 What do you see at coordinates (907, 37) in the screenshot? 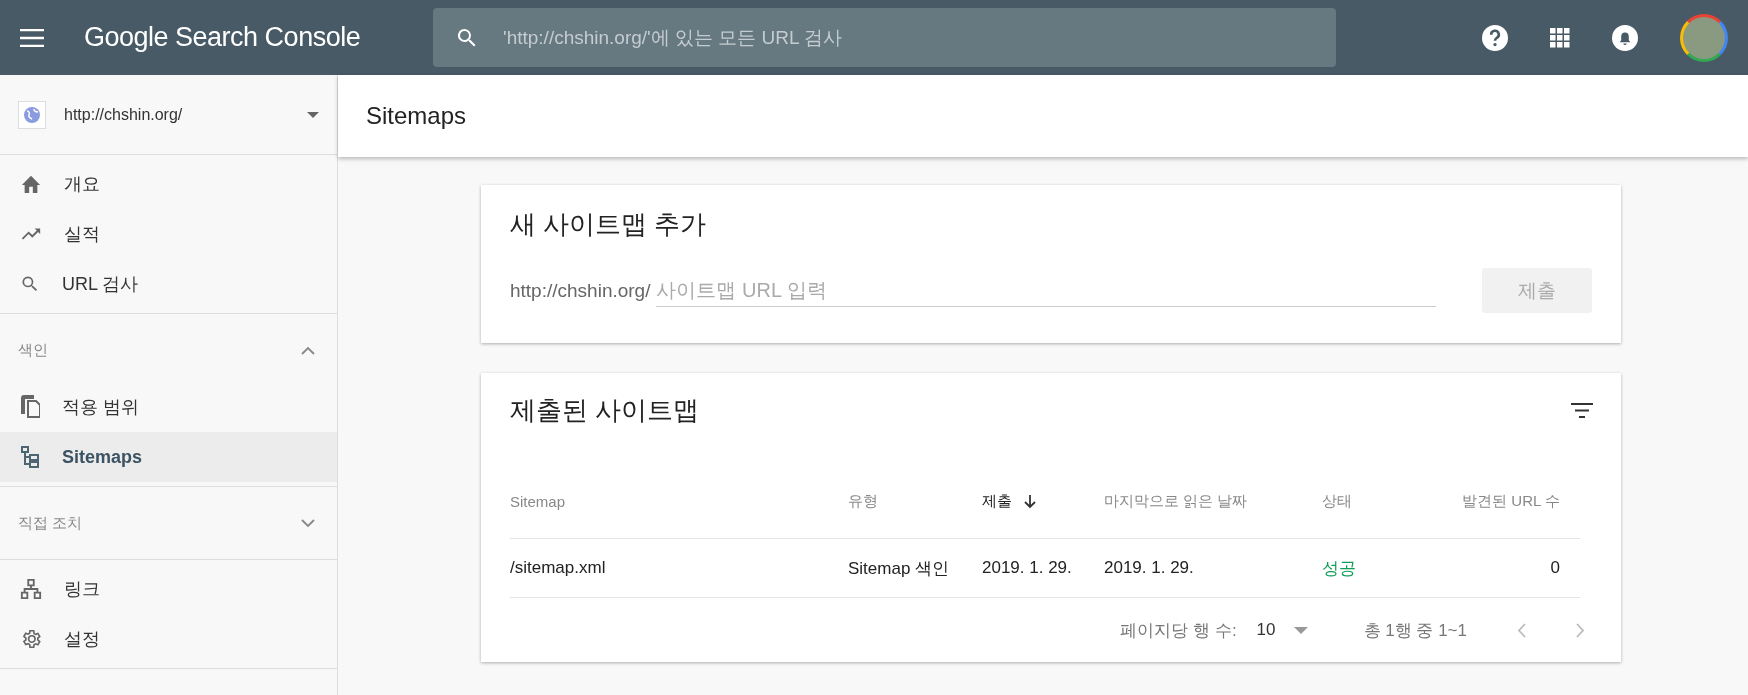
I see `search-field: 'http://chshin.org/'에 있는 모든 URL 검사` at bounding box center [907, 37].